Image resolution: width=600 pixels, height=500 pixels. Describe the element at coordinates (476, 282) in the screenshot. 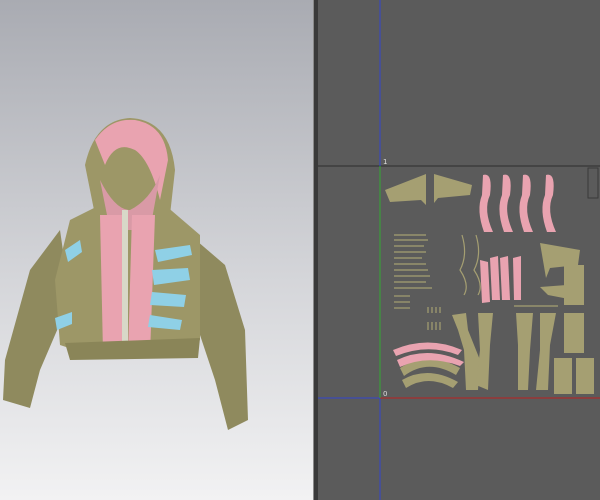

I see `strip-pieces` at that location.